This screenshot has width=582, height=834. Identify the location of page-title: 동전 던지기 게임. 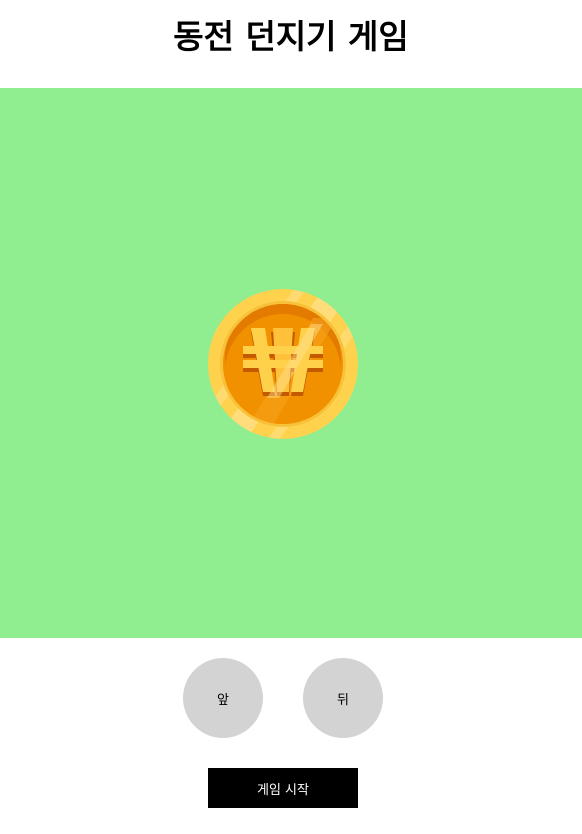
(291, 36).